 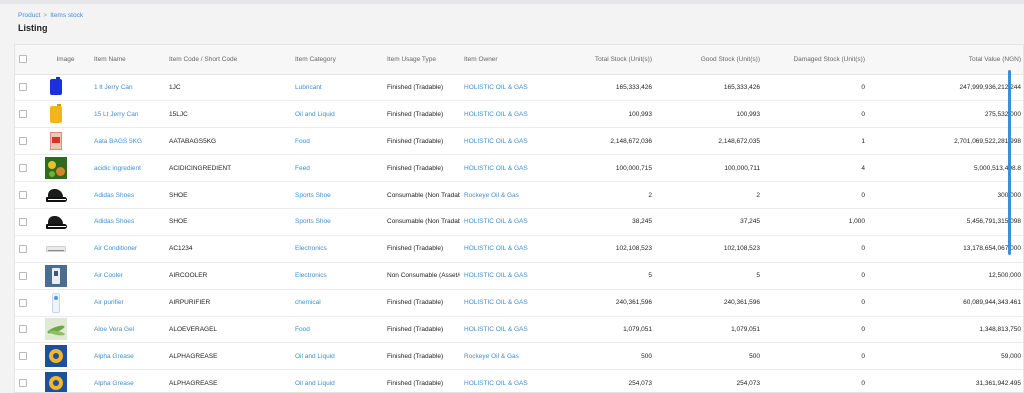 What do you see at coordinates (127, 88) in the screenshot?
I see `item-name-link: 1 lt Jerry Can` at bounding box center [127, 88].